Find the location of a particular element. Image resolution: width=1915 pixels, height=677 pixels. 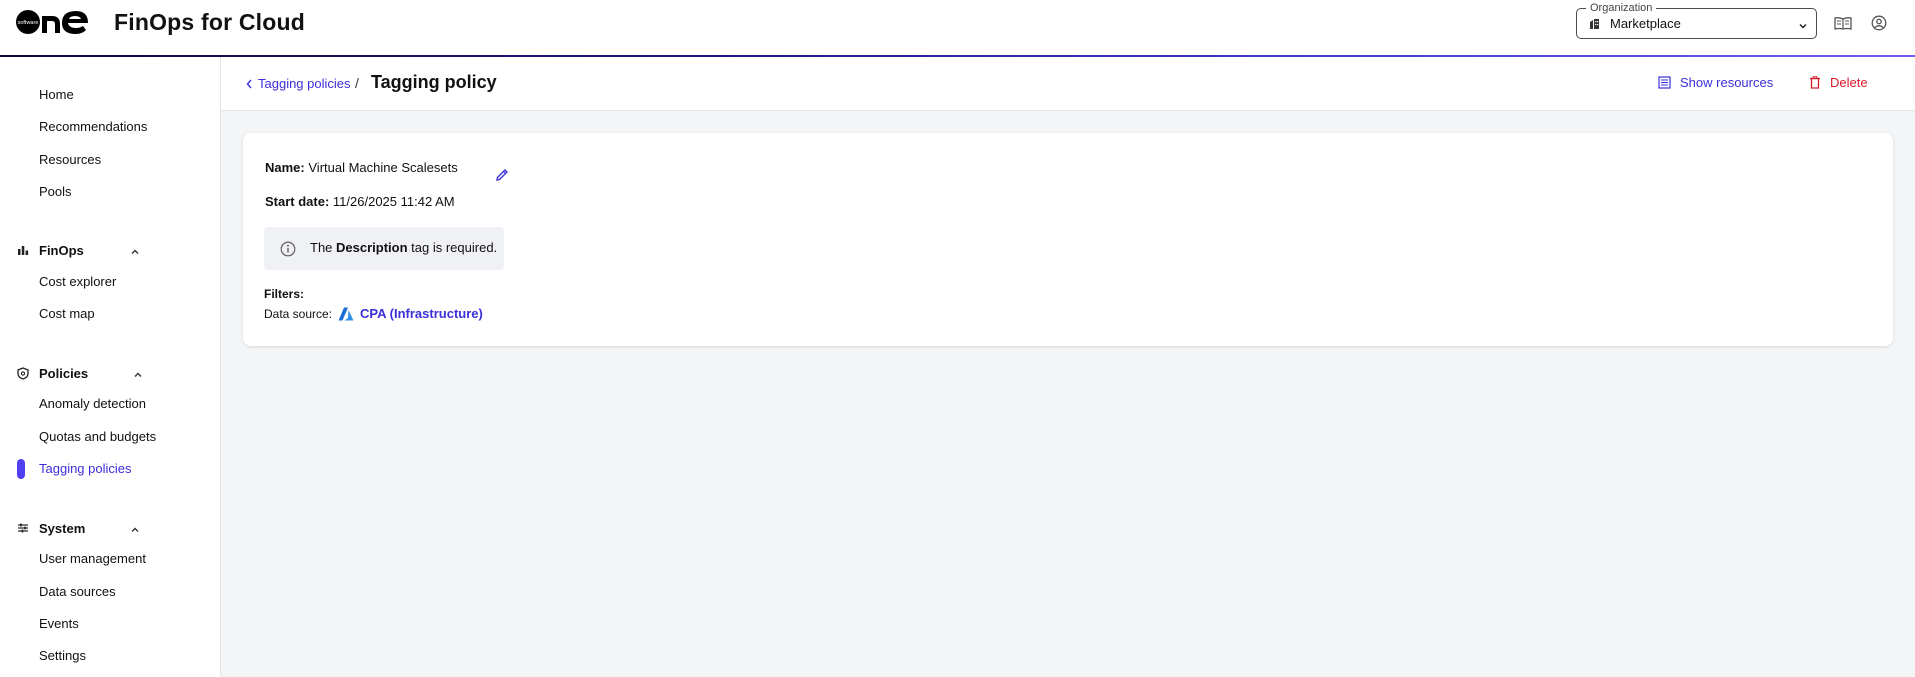

sidebar-item-pools: Pools is located at coordinates (55, 191).